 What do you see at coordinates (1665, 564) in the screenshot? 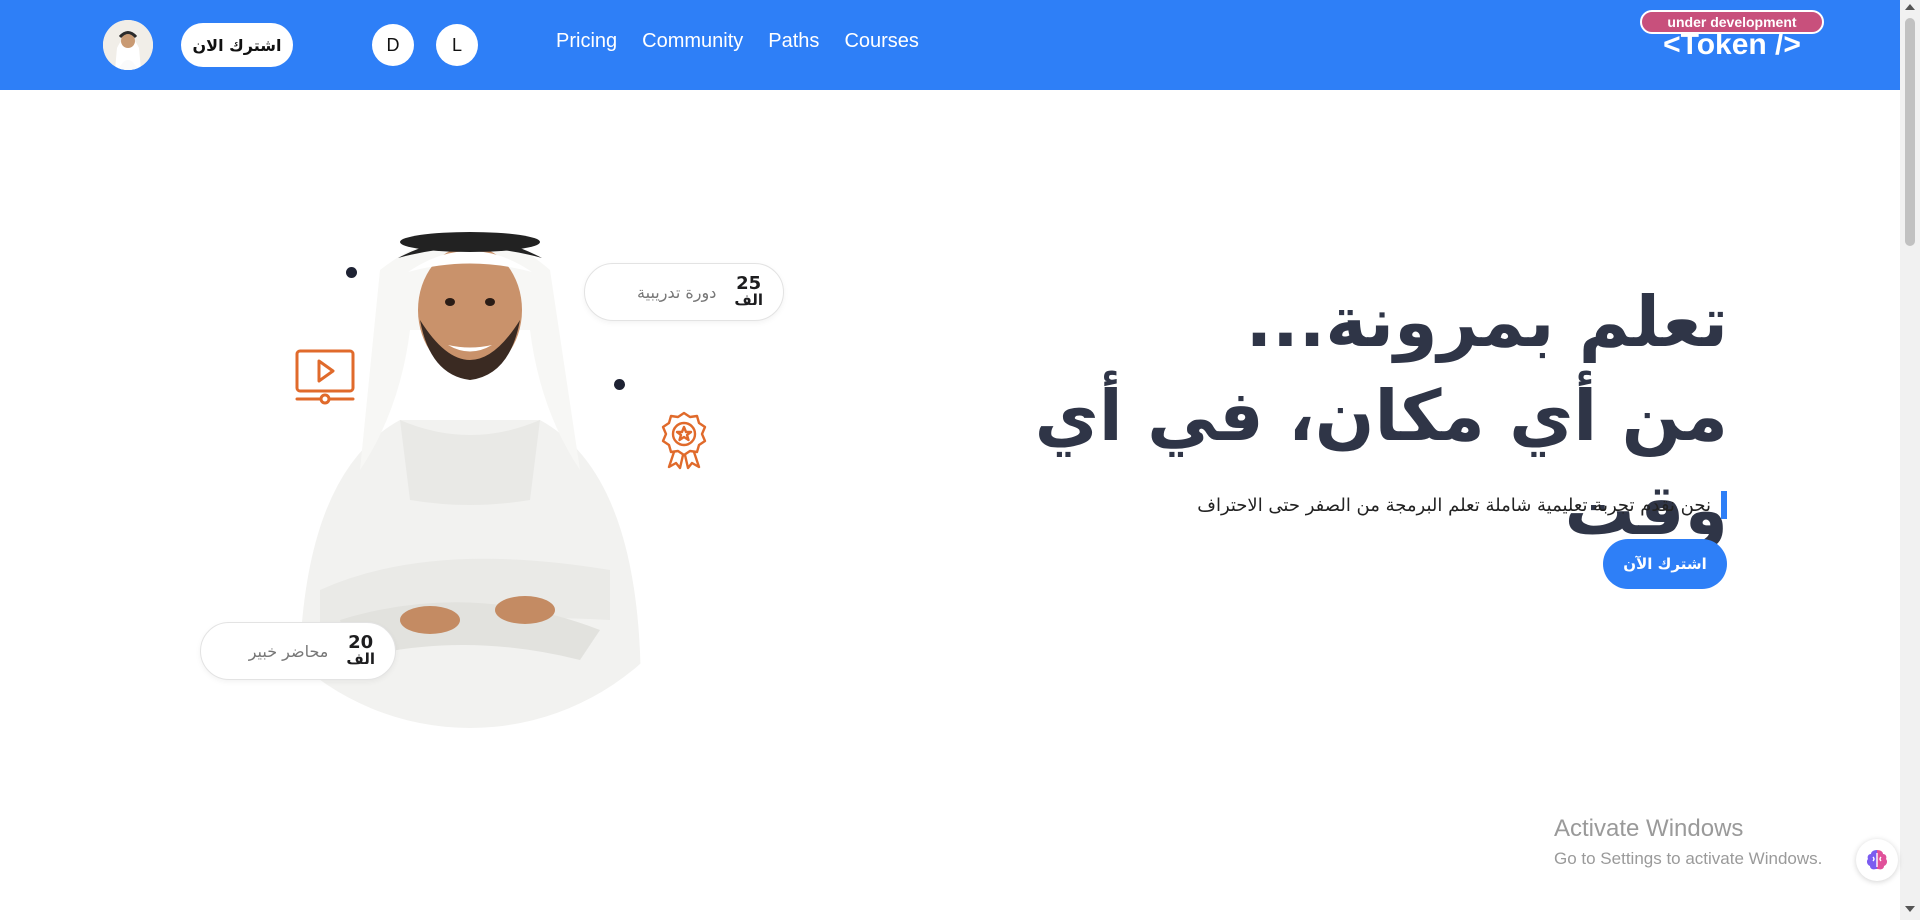
I see `hero-subscribe-button: اشترك الآن` at bounding box center [1665, 564].